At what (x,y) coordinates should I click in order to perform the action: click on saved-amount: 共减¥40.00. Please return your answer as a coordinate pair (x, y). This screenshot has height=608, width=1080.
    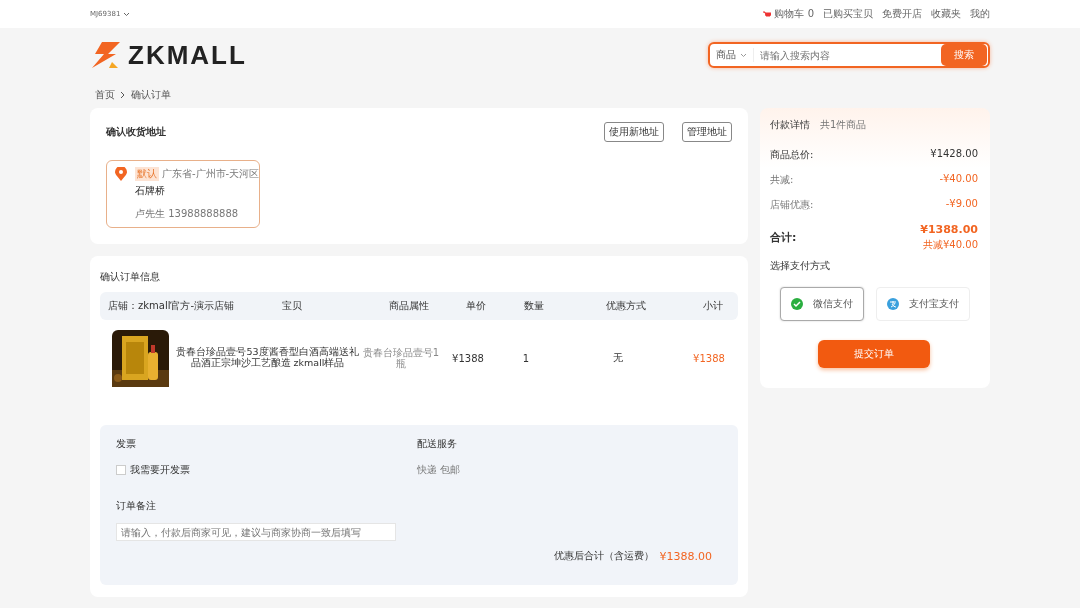
    Looking at the image, I should click on (950, 245).